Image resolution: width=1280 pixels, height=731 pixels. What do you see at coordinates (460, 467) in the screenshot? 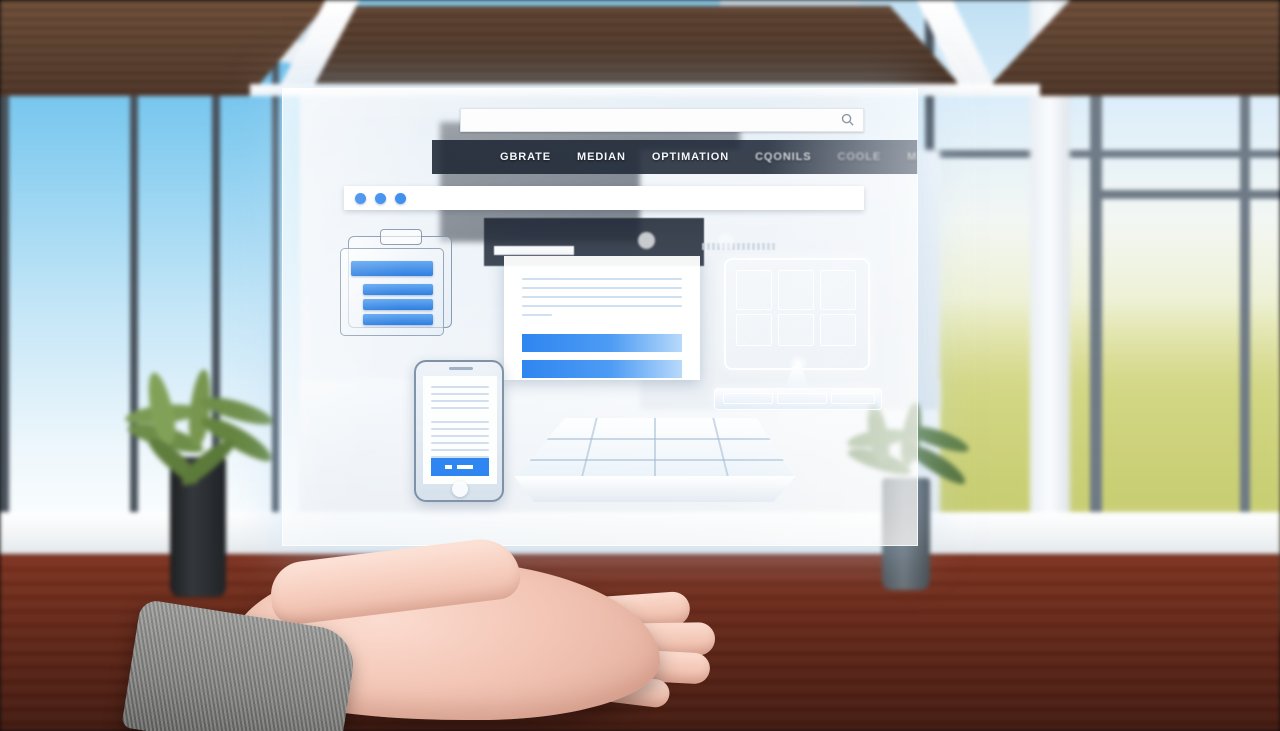
I see `phone-primary-button` at bounding box center [460, 467].